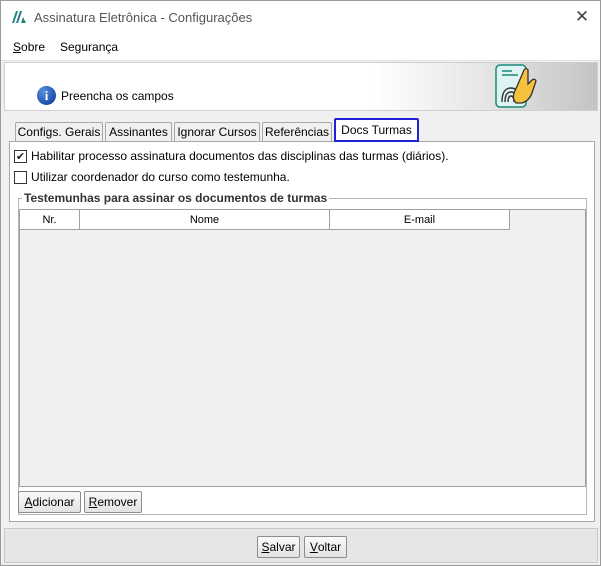  I want to click on tab-configs-gerais: Configs. Gerais, so click(59, 132).